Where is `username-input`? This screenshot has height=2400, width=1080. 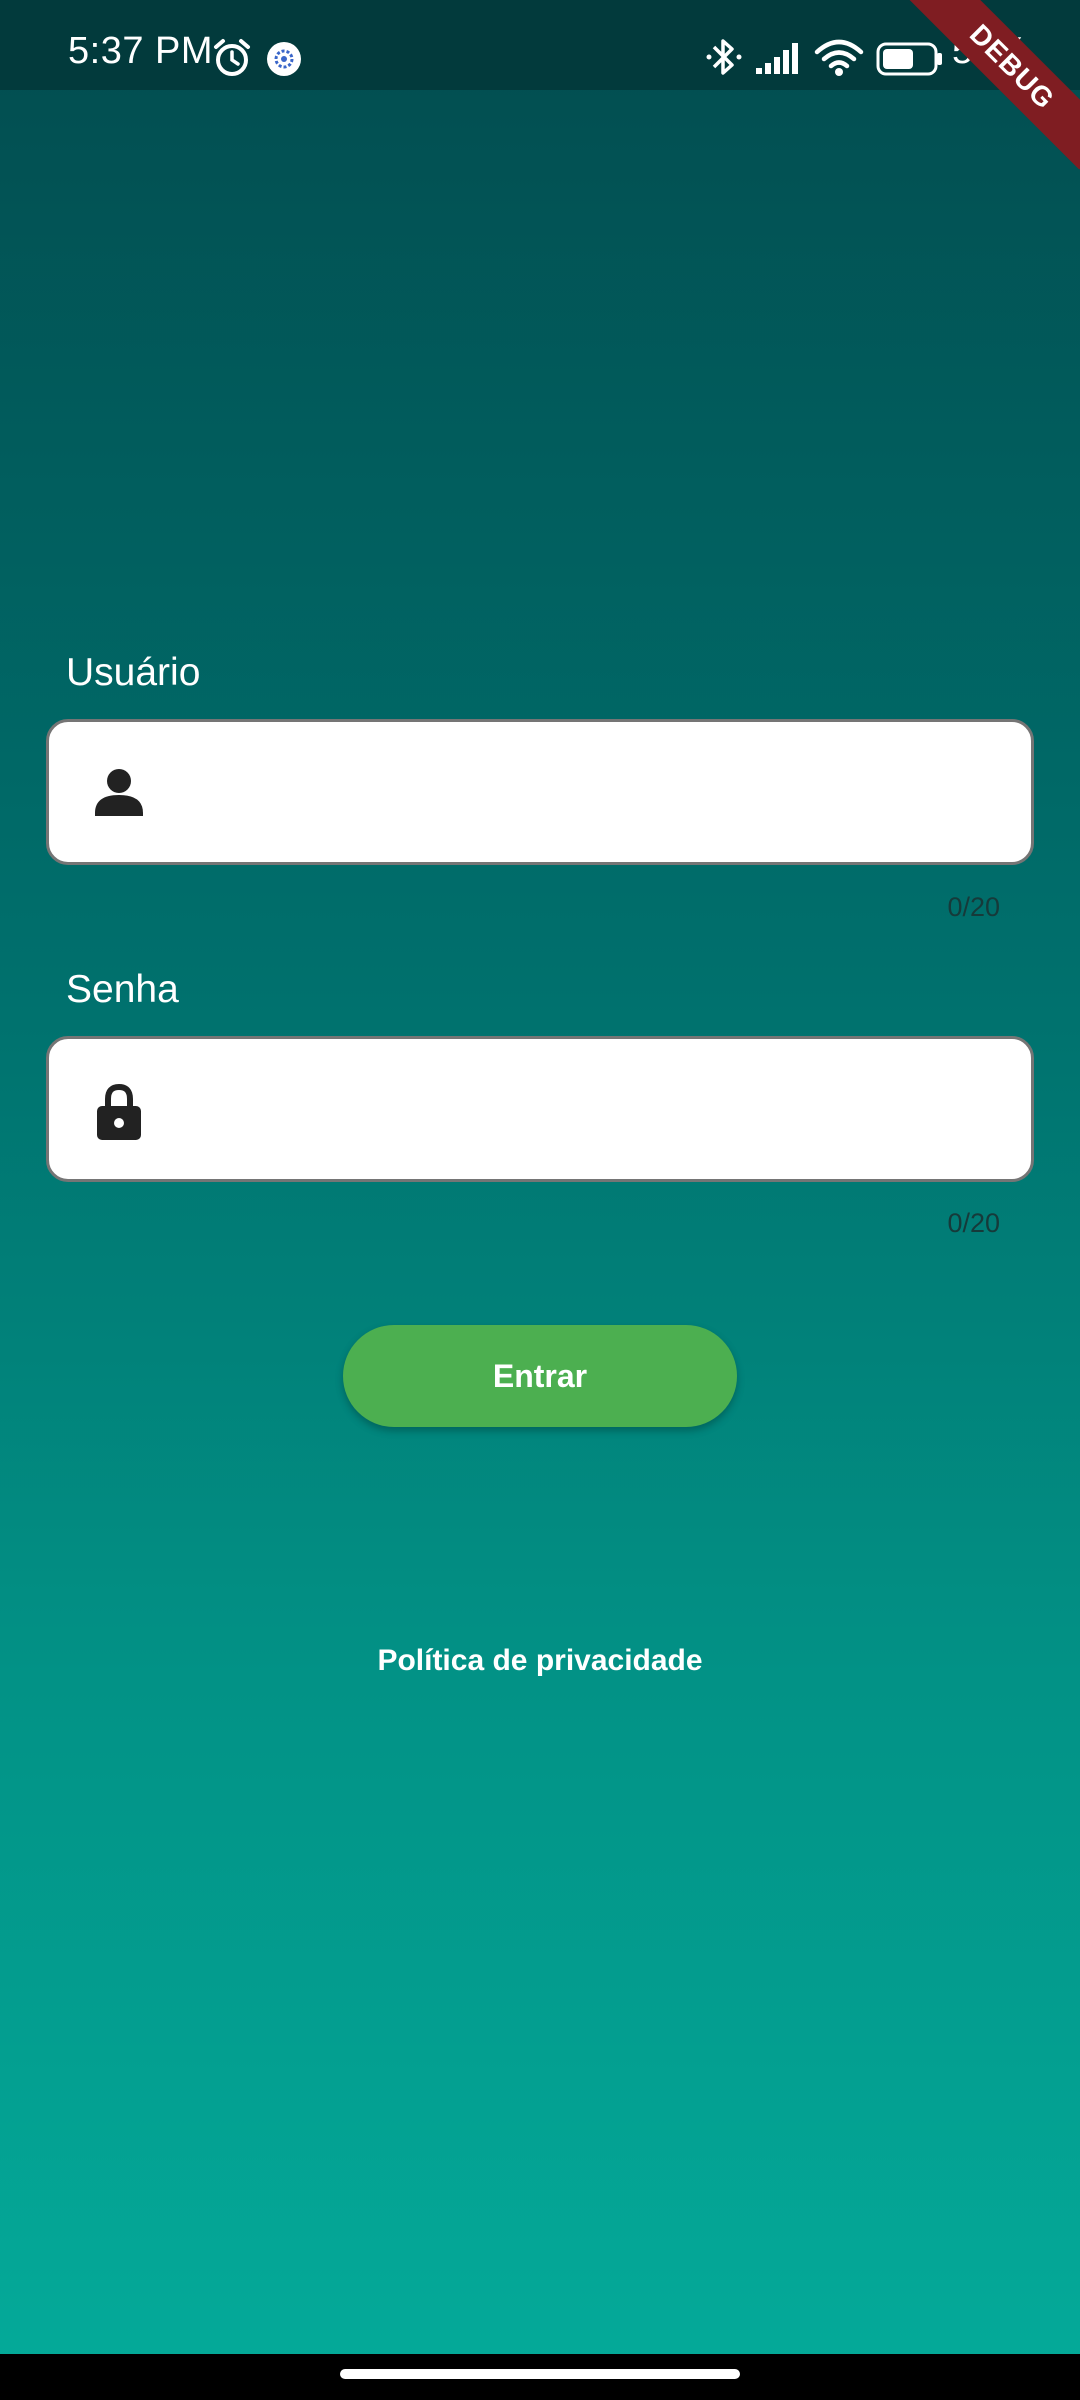
username-input is located at coordinates (591, 793).